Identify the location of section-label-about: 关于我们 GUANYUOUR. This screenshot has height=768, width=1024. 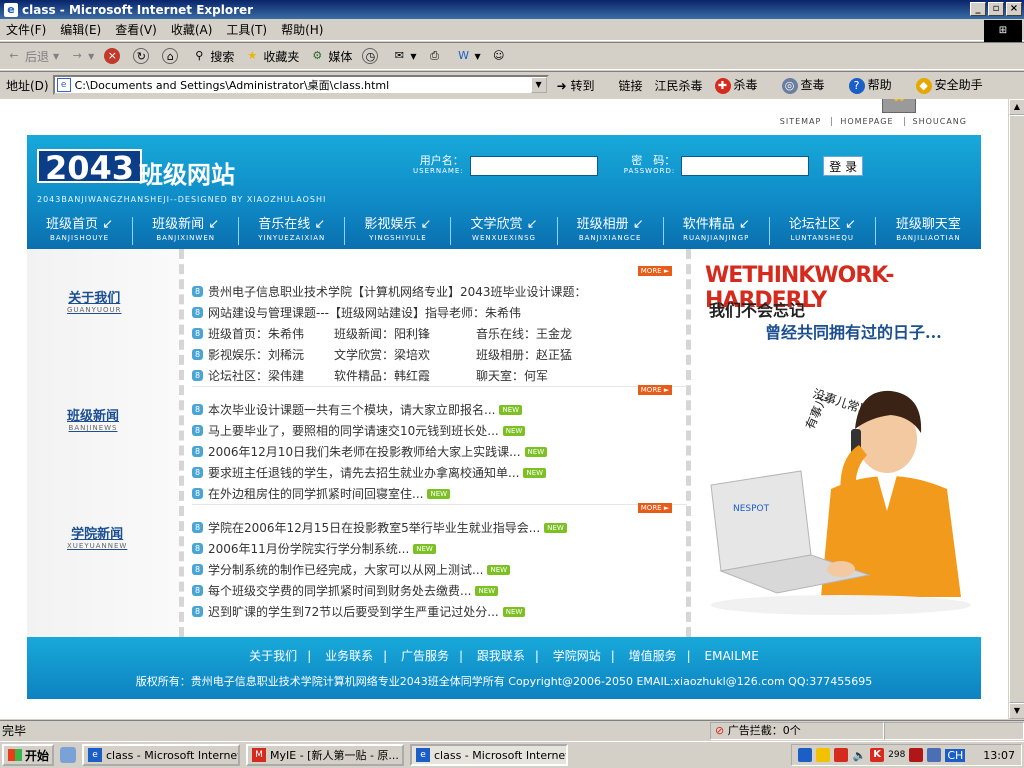
(94, 300).